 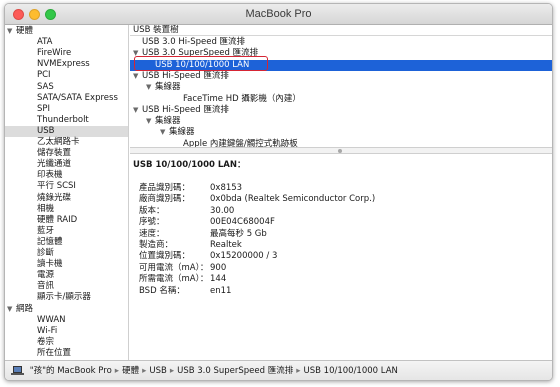 I want to click on sidebar-item: ▼ 網路, so click(x=66, y=309).